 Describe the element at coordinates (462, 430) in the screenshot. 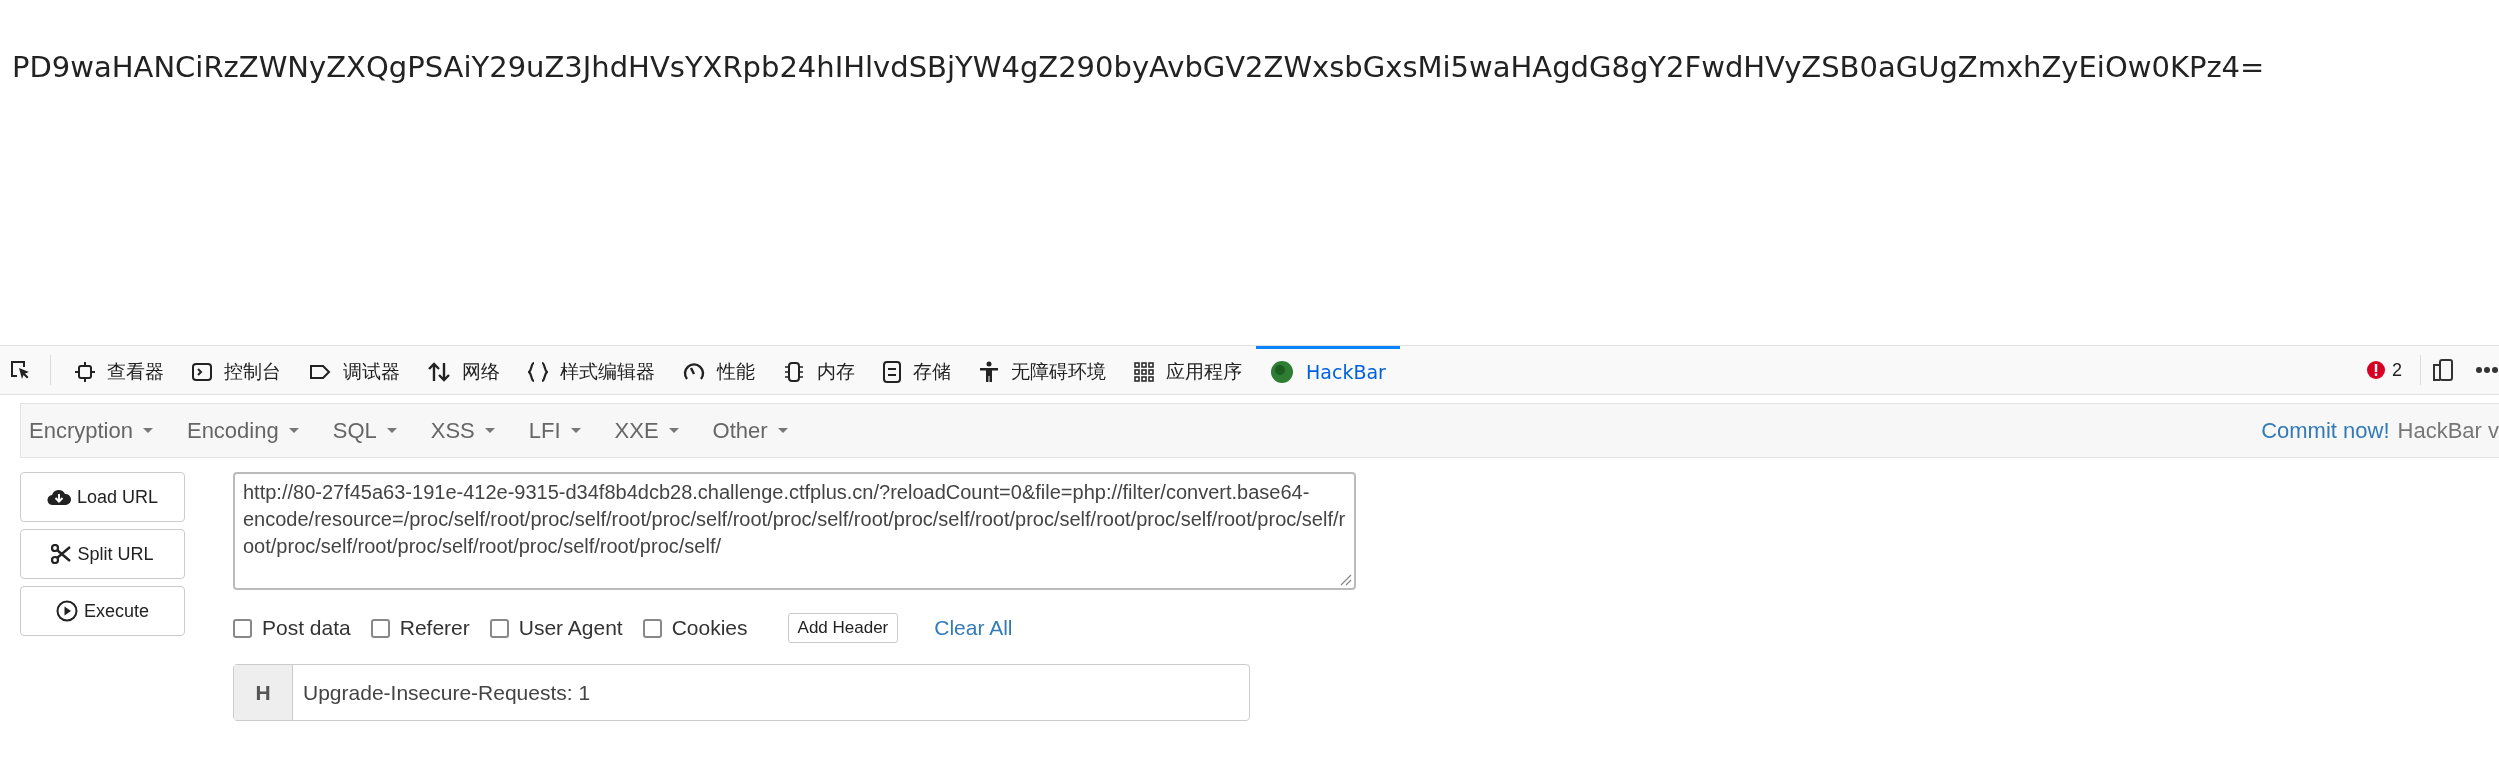

I see `dropdown-menu: XSS` at that location.